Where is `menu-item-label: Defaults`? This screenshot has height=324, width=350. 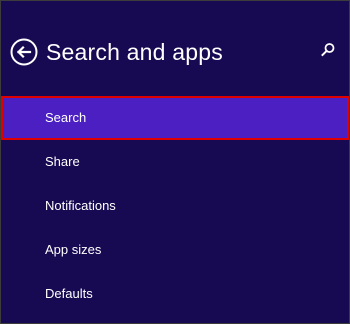
menu-item-label: Defaults is located at coordinates (69, 293).